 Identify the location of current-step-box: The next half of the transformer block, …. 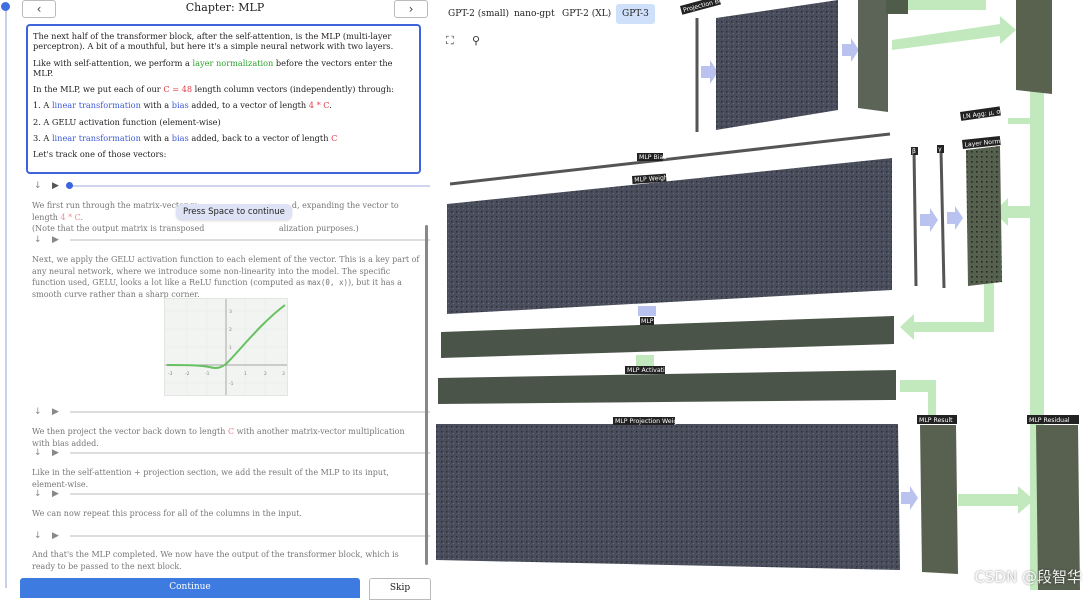
(223, 99).